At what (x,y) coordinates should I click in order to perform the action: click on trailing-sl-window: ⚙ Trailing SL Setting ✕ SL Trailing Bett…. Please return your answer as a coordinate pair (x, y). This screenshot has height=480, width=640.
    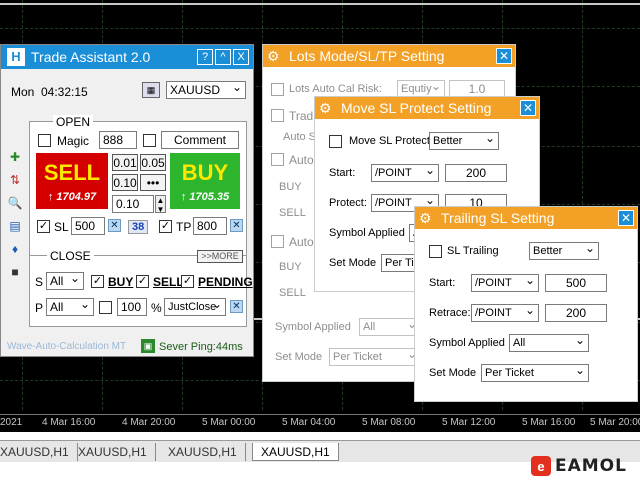
    Looking at the image, I should click on (526, 304).